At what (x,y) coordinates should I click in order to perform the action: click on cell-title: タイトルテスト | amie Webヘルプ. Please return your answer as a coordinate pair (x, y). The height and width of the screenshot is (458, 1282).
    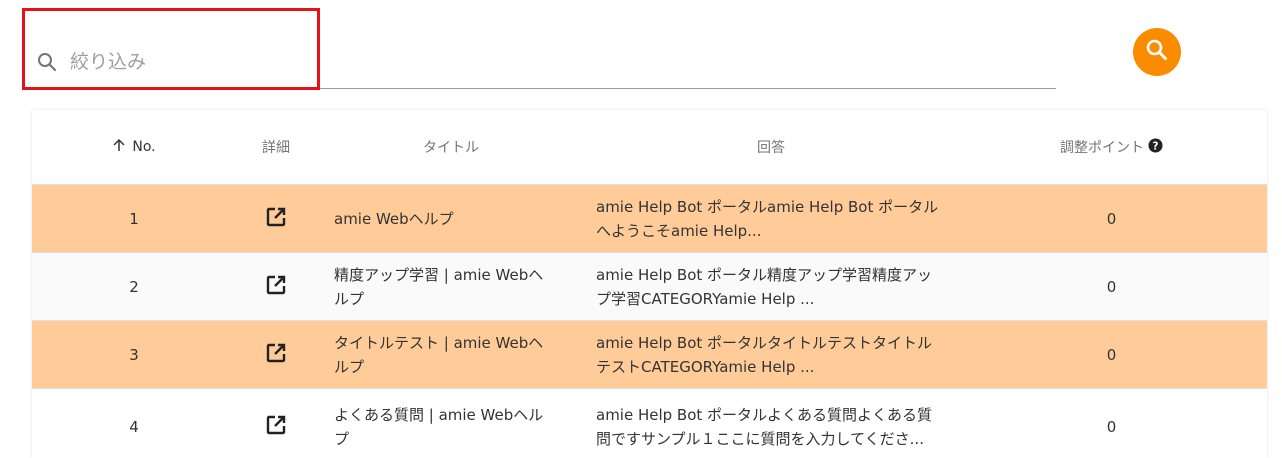
    Looking at the image, I should click on (451, 354).